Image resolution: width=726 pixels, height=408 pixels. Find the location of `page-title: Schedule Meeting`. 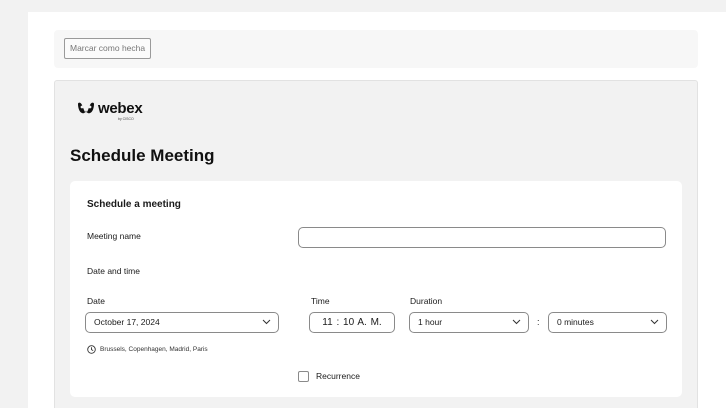

page-title: Schedule Meeting is located at coordinates (142, 155).